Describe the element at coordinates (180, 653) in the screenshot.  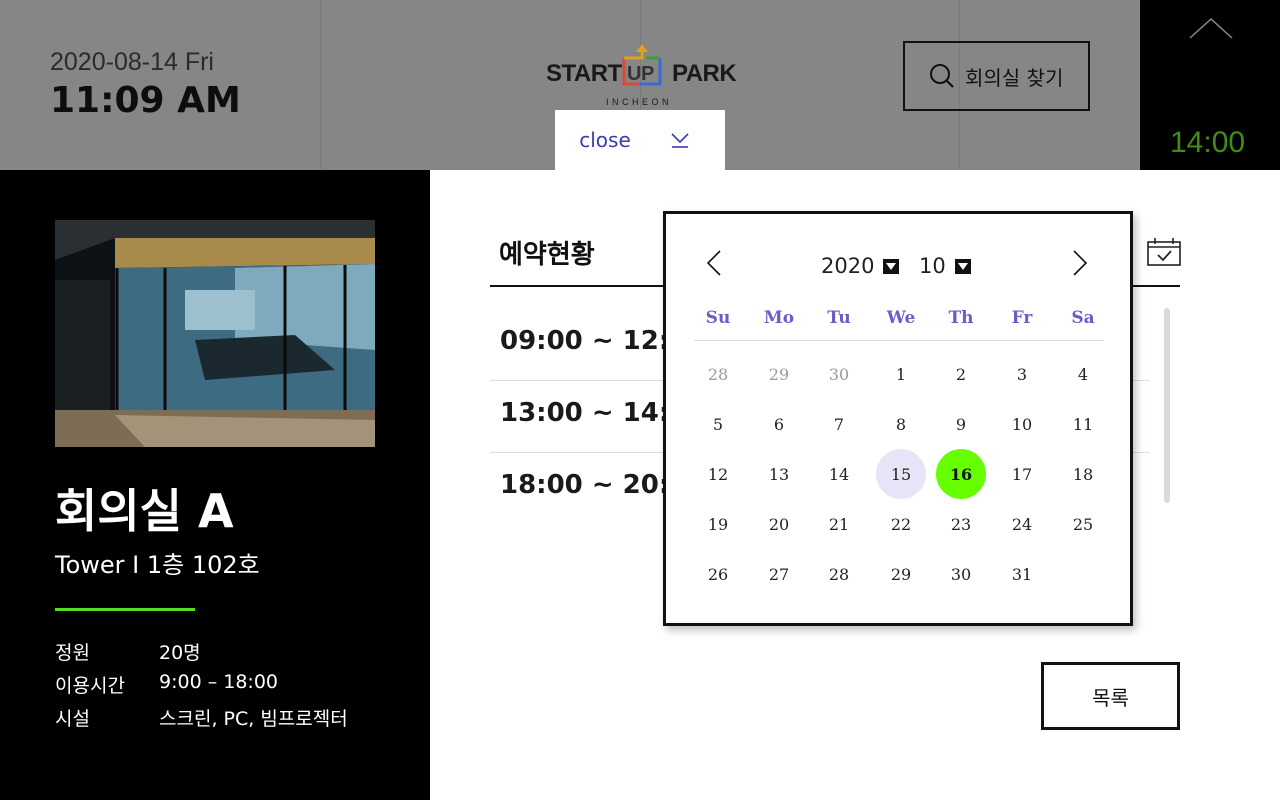
I see `info-value: 20명` at that location.